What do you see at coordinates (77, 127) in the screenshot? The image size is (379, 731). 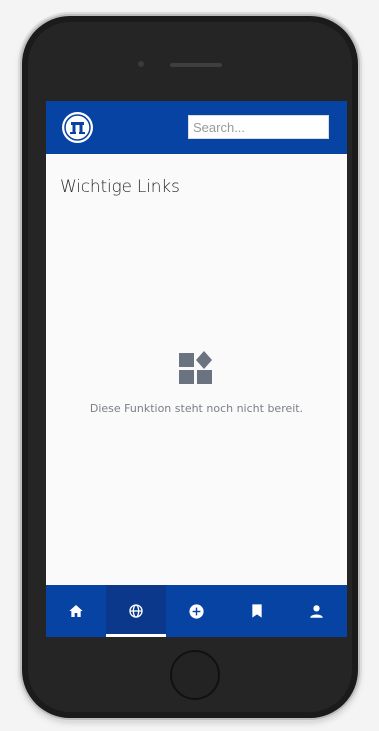 I see `company-logo-icon` at bounding box center [77, 127].